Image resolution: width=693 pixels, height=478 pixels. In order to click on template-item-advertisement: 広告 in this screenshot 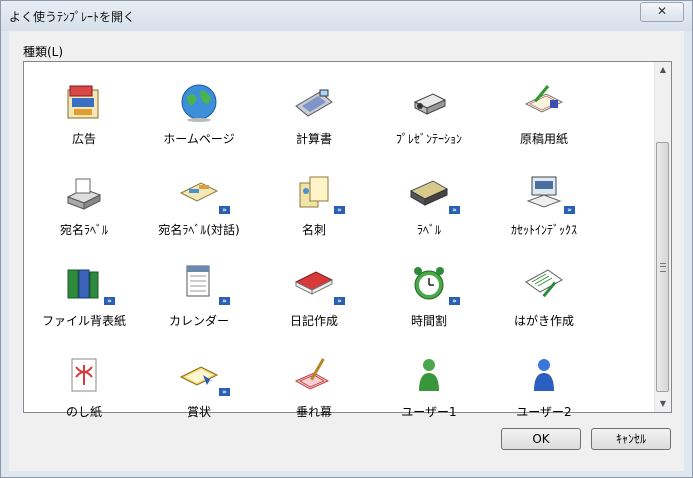, I will do `click(84, 114)`.